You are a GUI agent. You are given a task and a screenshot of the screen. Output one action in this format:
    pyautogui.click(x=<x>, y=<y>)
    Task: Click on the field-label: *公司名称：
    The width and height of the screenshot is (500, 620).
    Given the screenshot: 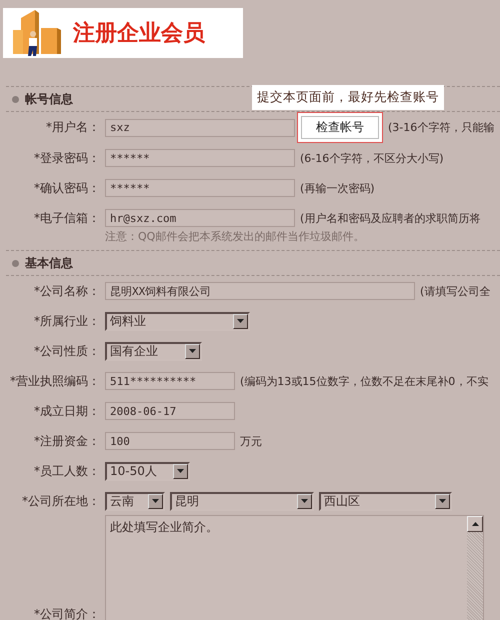 What is the action you would take?
    pyautogui.click(x=66, y=291)
    